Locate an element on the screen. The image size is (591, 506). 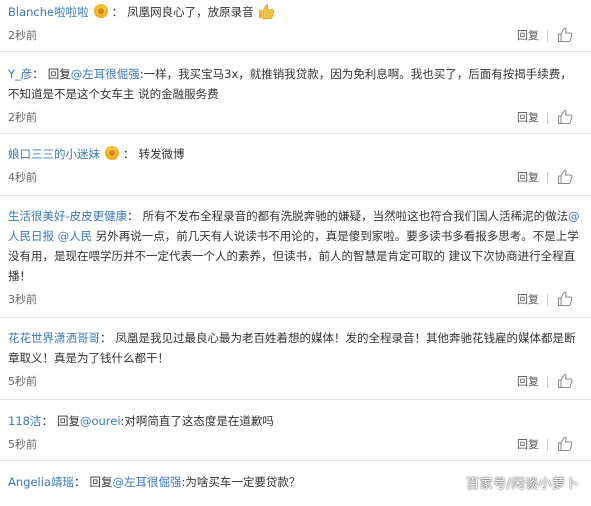
comment-time: 4秒前 is located at coordinates (22, 177).